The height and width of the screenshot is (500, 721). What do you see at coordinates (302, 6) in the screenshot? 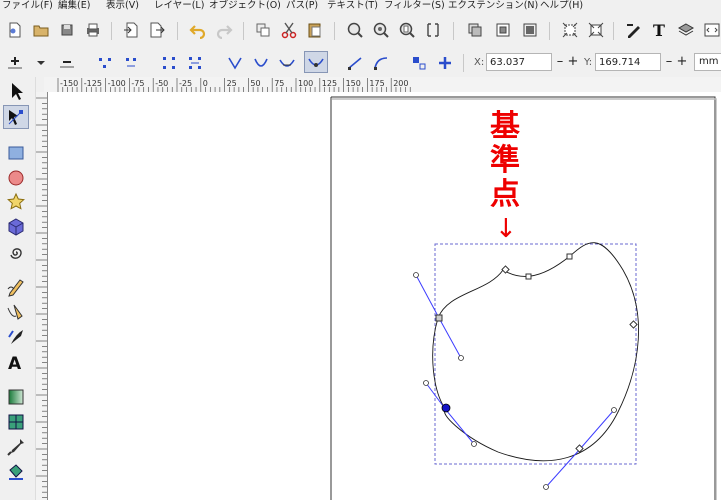
I see `menu-path: パス(P)` at bounding box center [302, 6].